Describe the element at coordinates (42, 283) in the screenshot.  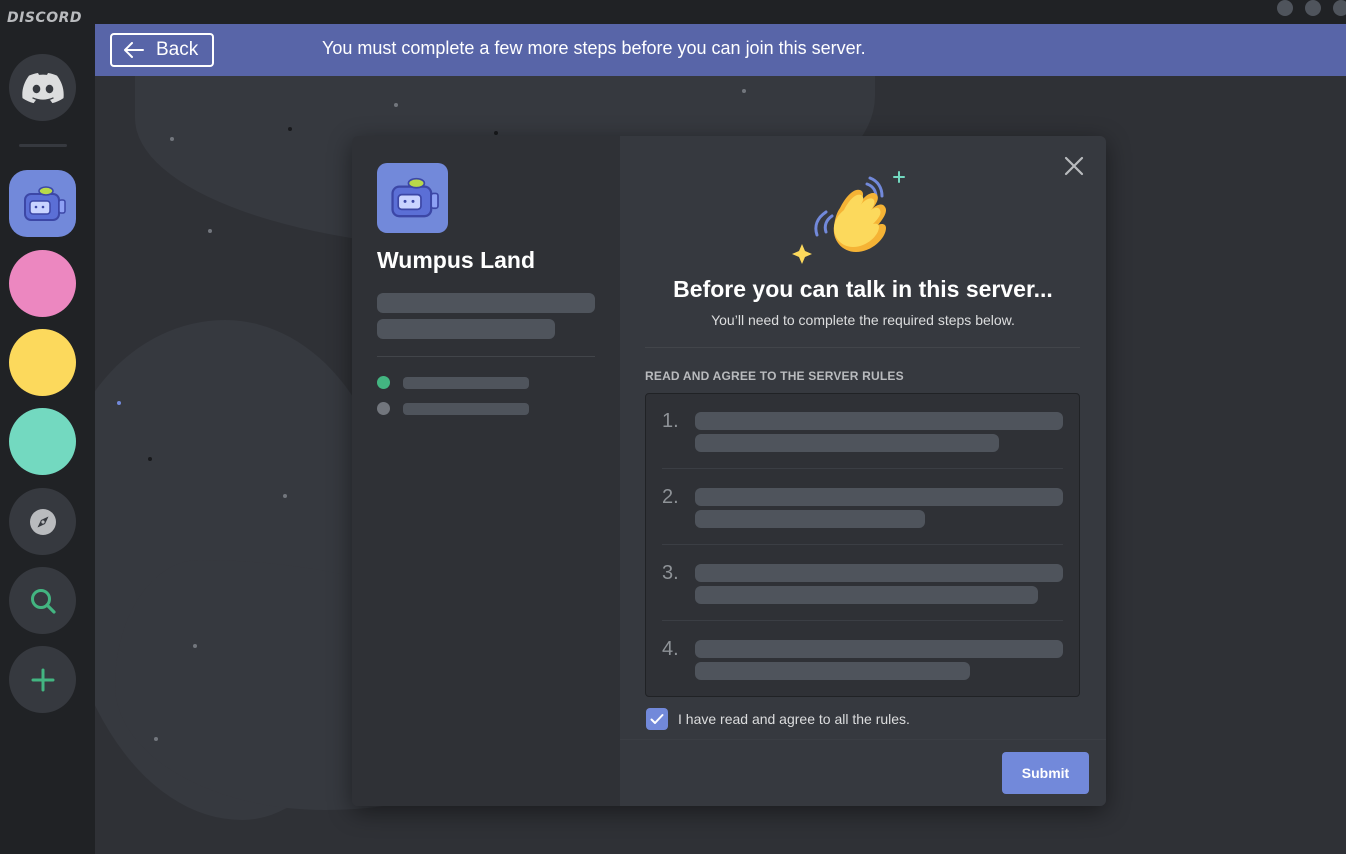
I see `server-pink` at that location.